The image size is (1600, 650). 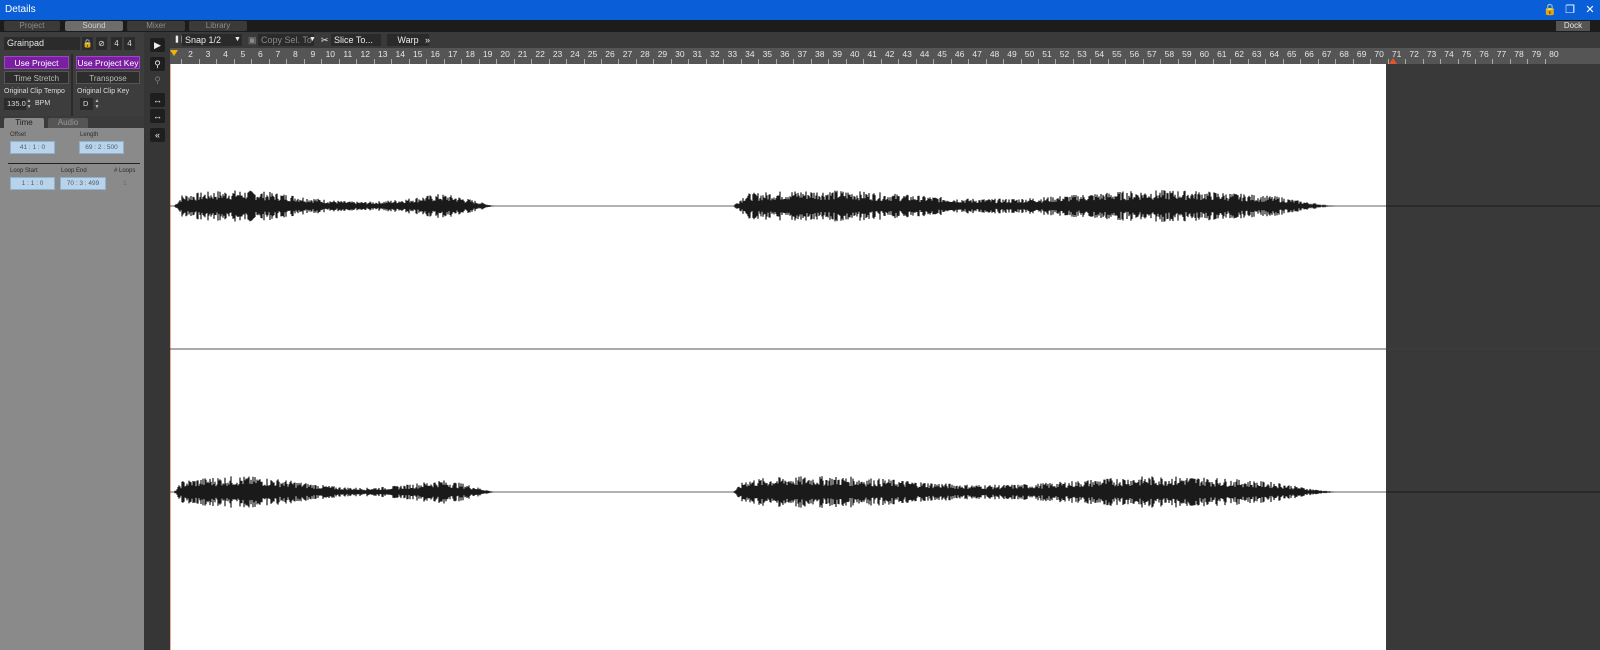 I want to click on fit-horizontal-icon: ↔, so click(x=157, y=116).